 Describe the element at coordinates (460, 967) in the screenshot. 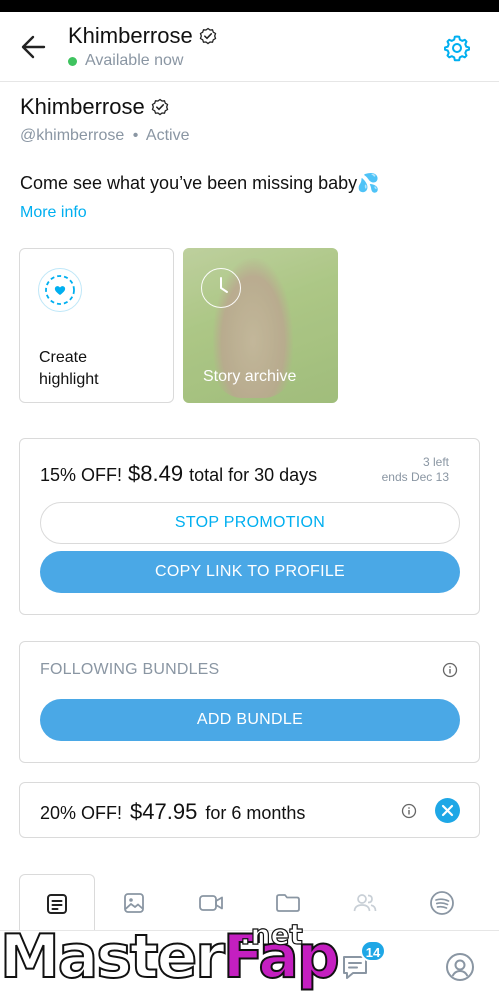

I see `profile-avatar-icon` at that location.